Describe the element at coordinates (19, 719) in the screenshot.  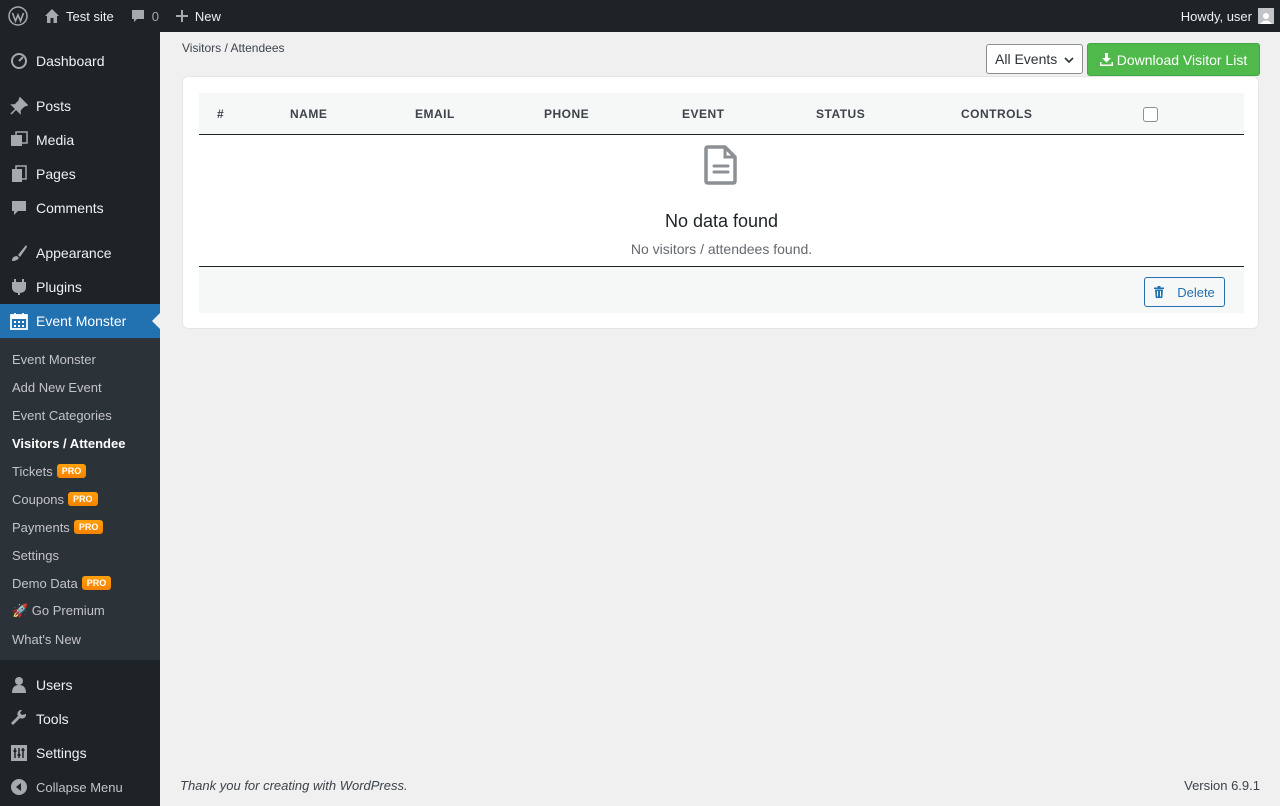
I see `wrench-icon` at that location.